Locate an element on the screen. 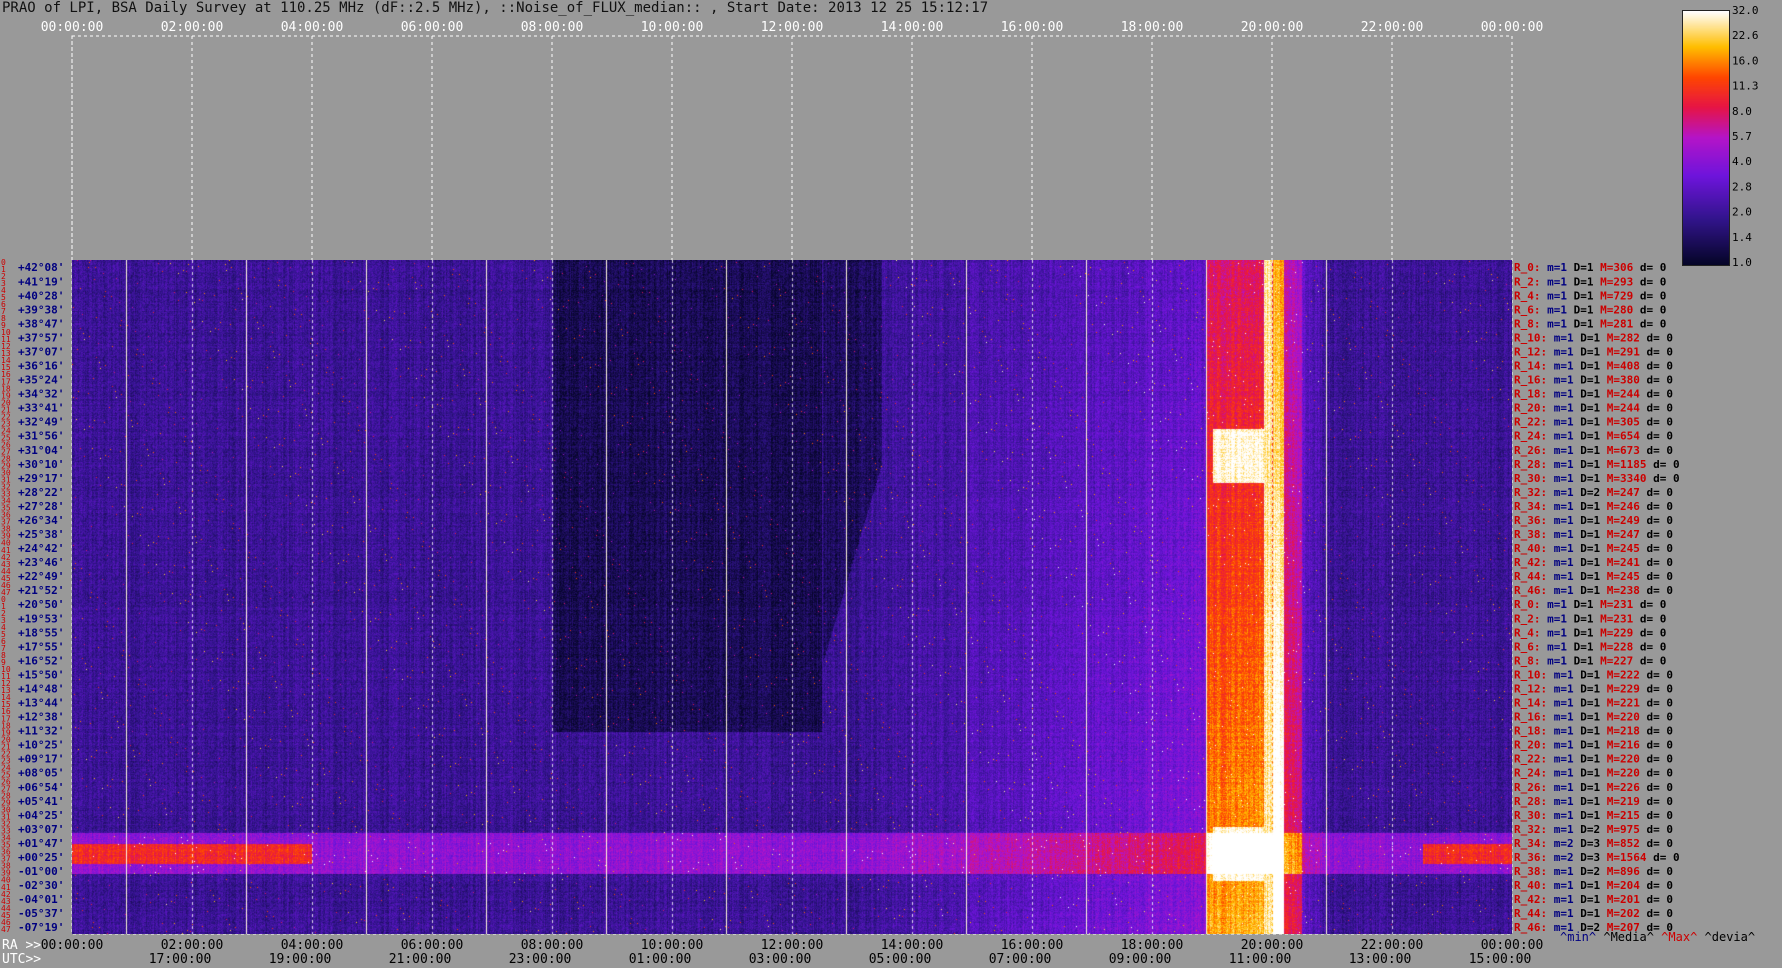 Image resolution: width=1782 pixels, height=968 pixels. beam-stat-field: R_10: is located at coordinates (1530, 674).